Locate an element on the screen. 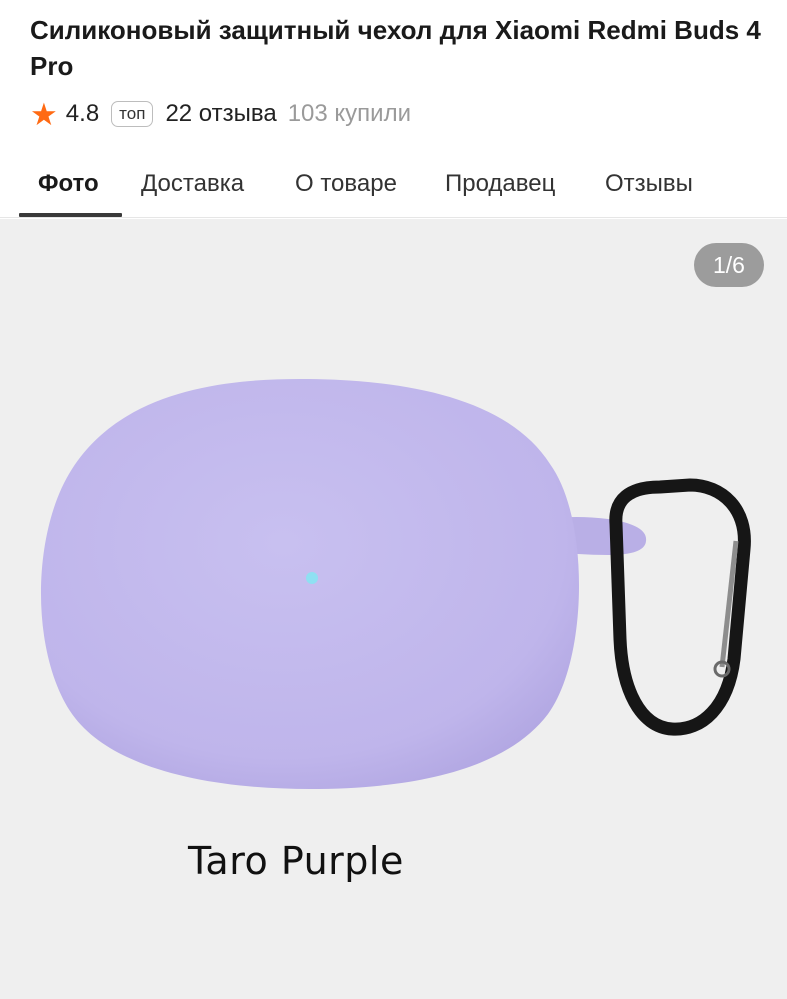 Image resolution: width=787 pixels, height=999 pixels. tab-bar: Фото Доставка О товаре Продавец Отзывы is located at coordinates (393, 187).